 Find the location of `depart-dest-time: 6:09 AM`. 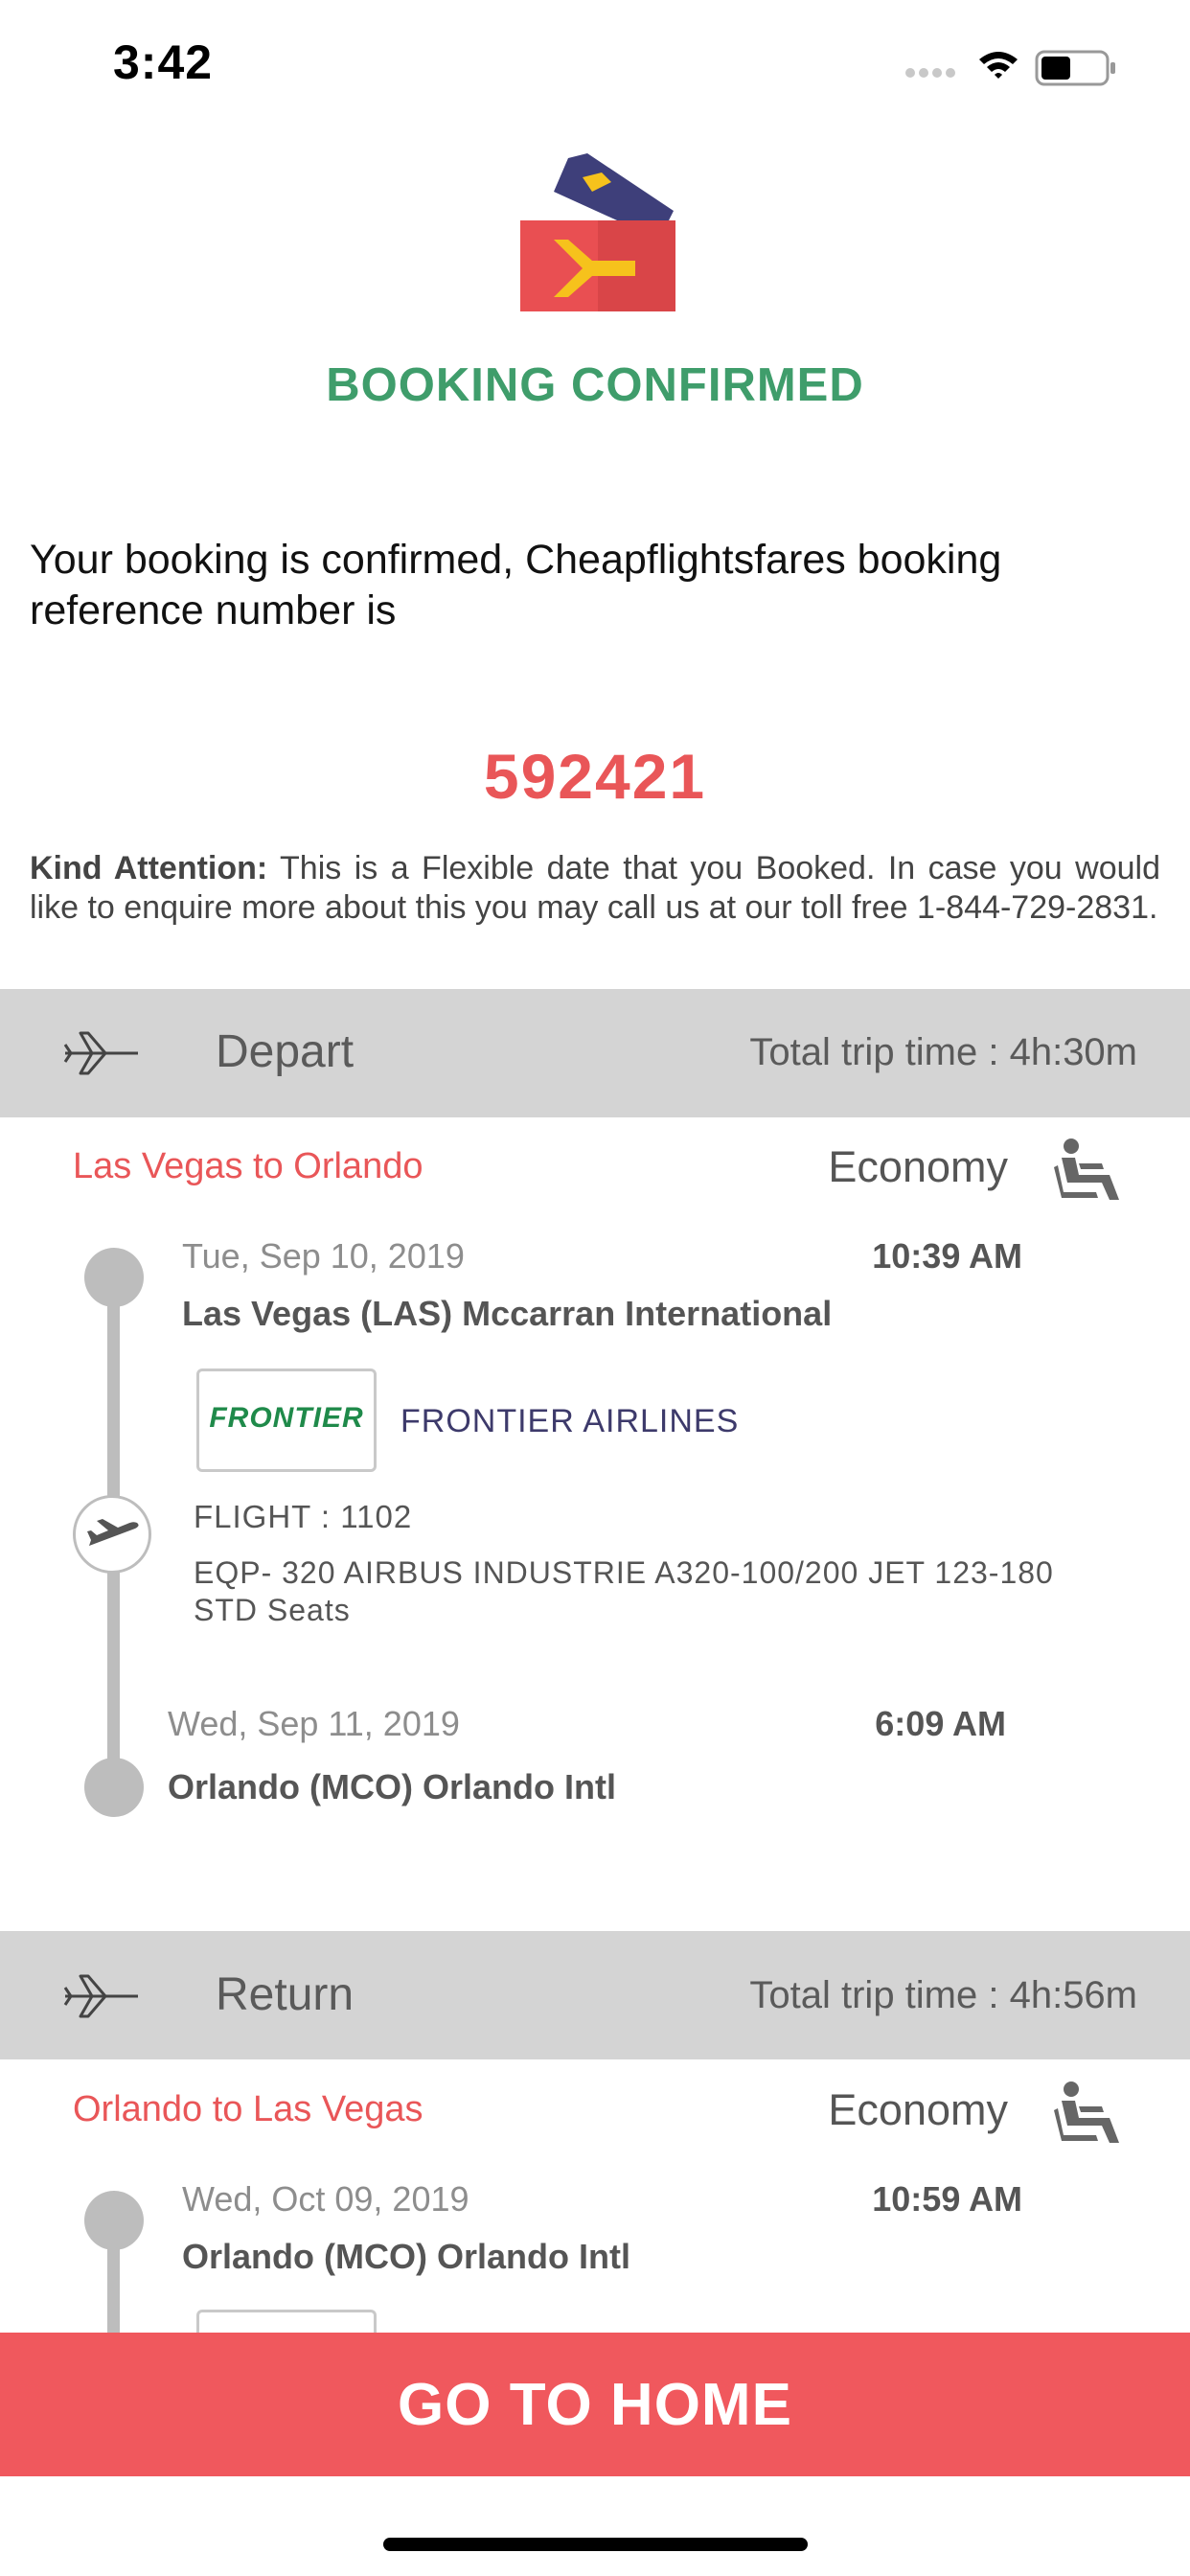

depart-dest-time: 6:09 AM is located at coordinates (941, 1723).